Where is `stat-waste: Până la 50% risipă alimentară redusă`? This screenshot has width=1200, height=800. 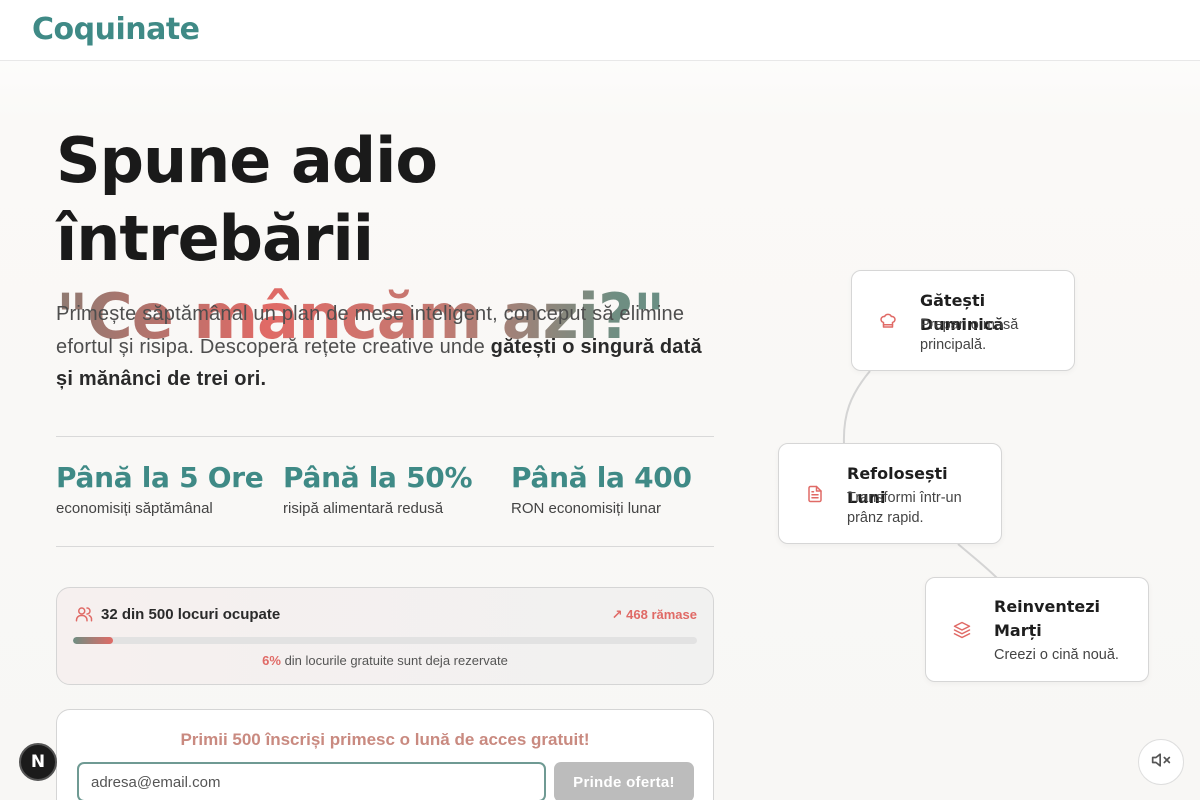 stat-waste: Până la 50% risipă alimentară redusă is located at coordinates (378, 489).